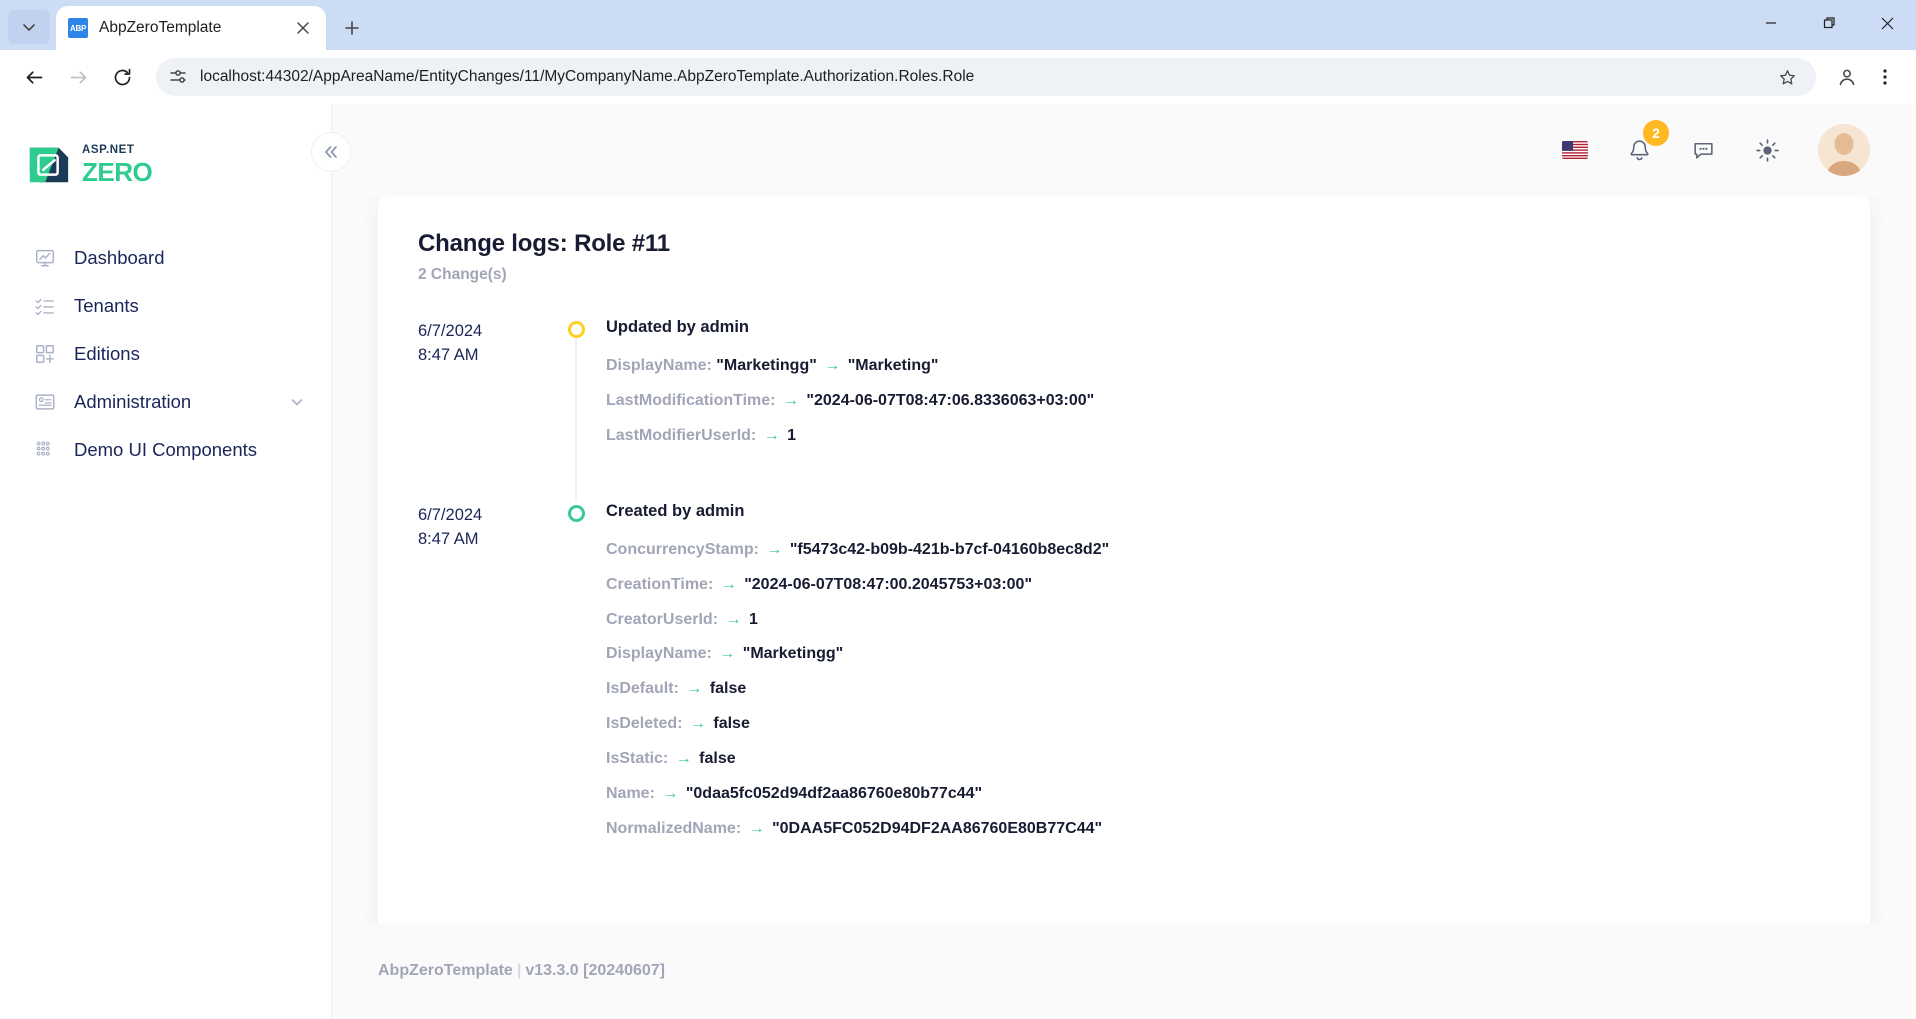 The height and width of the screenshot is (1019, 1916). I want to click on timeline-entry-heading: Updated by admin, so click(678, 327).